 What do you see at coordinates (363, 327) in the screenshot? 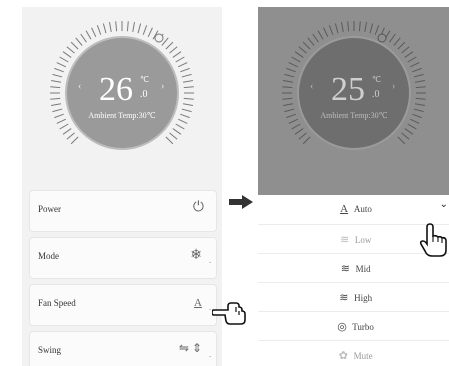
I see `option-label: Turbo` at bounding box center [363, 327].